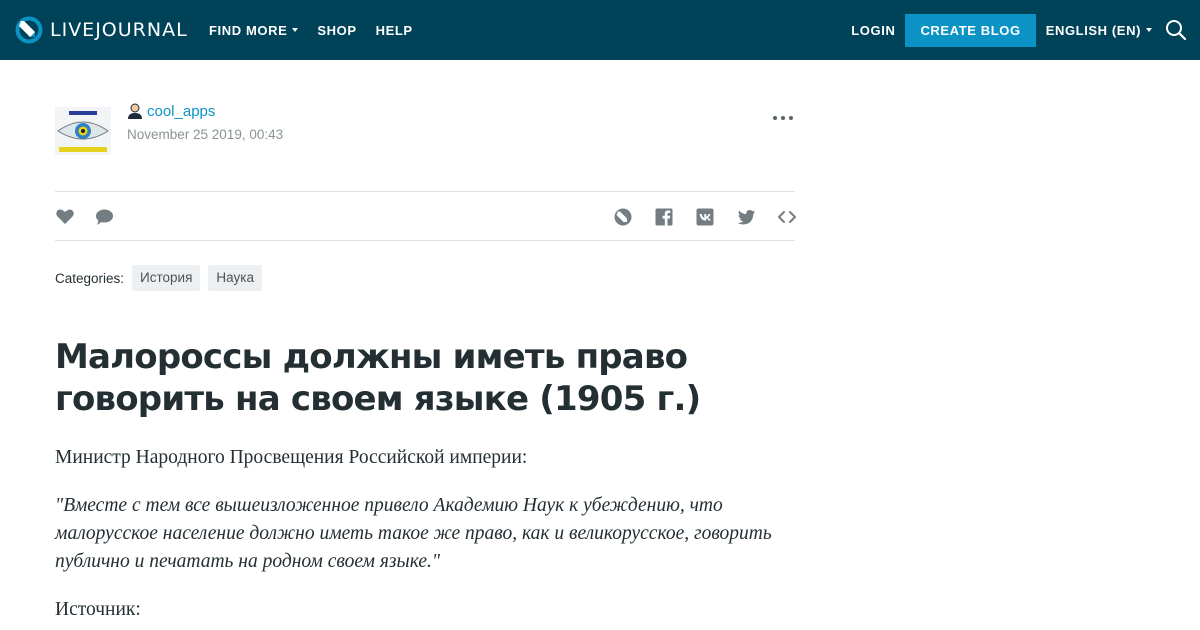  Describe the element at coordinates (664, 217) in the screenshot. I see `facebook-icon` at that location.